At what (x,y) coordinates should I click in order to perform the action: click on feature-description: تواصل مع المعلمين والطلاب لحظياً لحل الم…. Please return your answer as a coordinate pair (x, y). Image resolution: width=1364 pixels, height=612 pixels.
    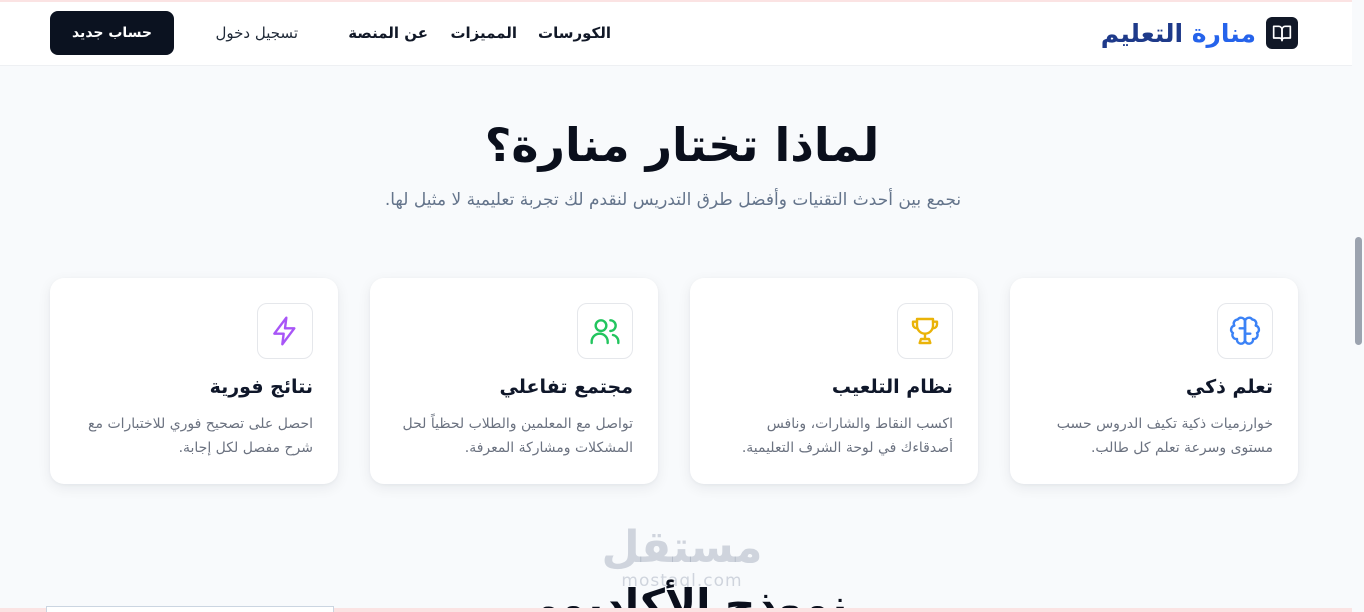
    Looking at the image, I should click on (517, 436).